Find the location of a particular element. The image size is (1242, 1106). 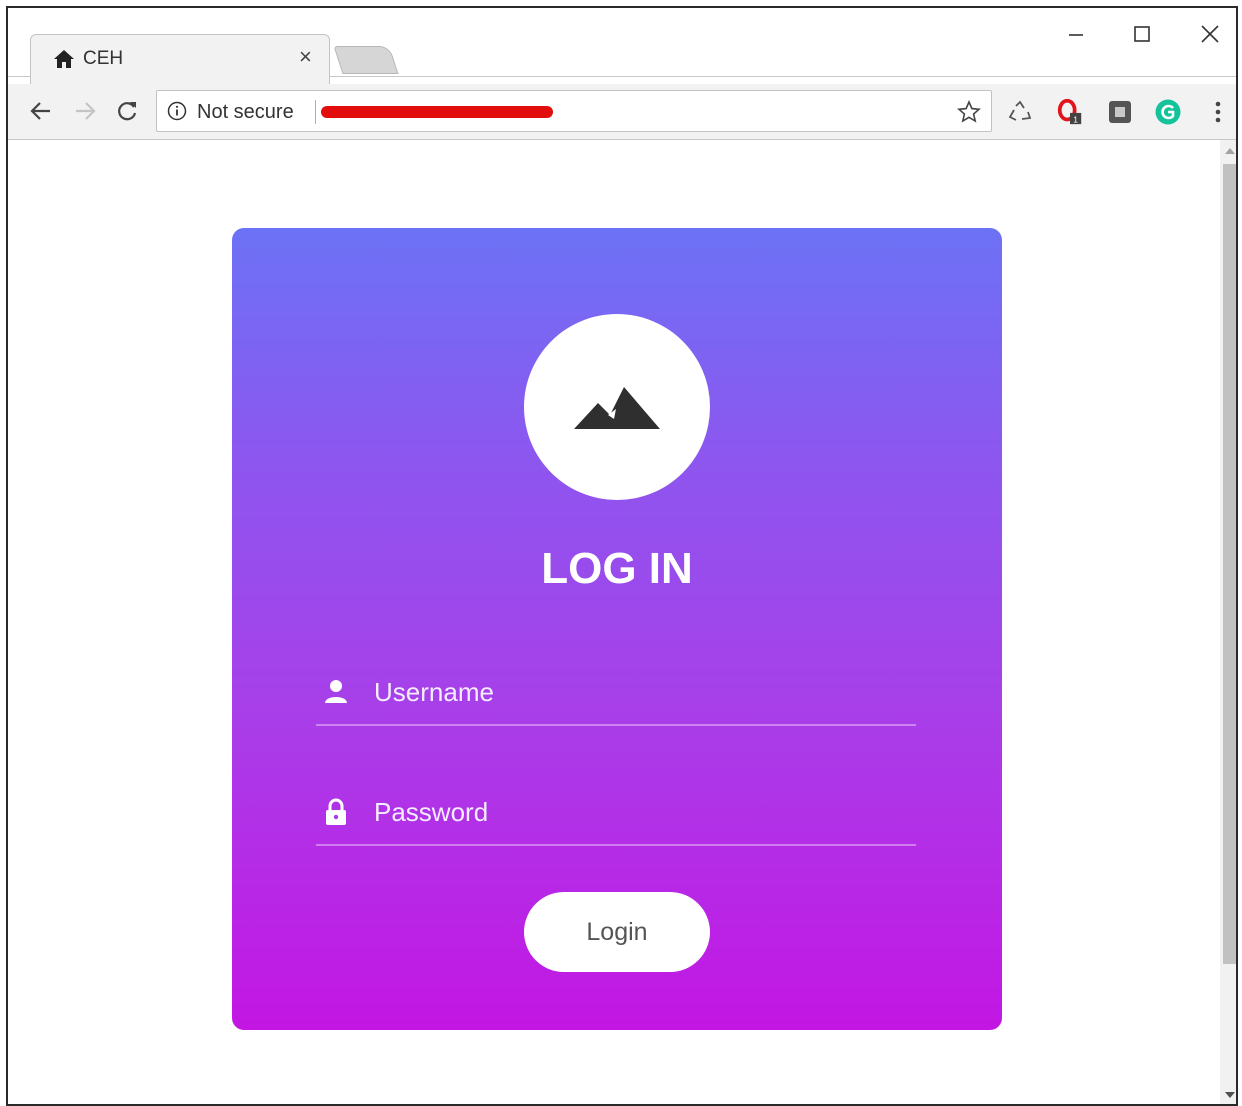

scrollbar-thumb is located at coordinates (1229, 564).